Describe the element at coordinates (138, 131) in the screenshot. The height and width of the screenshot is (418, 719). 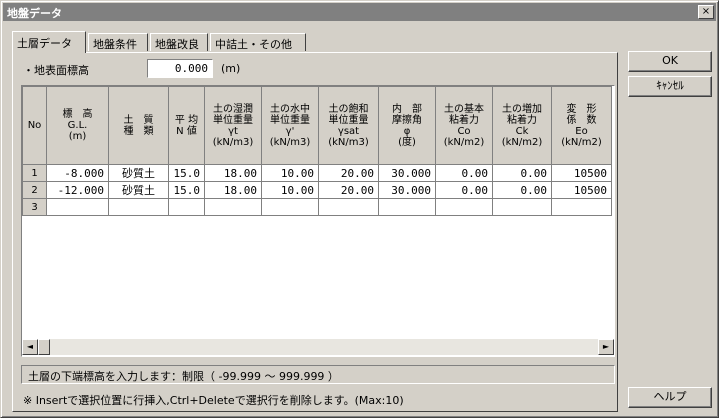
I see `column-header-line: 種 類` at that location.